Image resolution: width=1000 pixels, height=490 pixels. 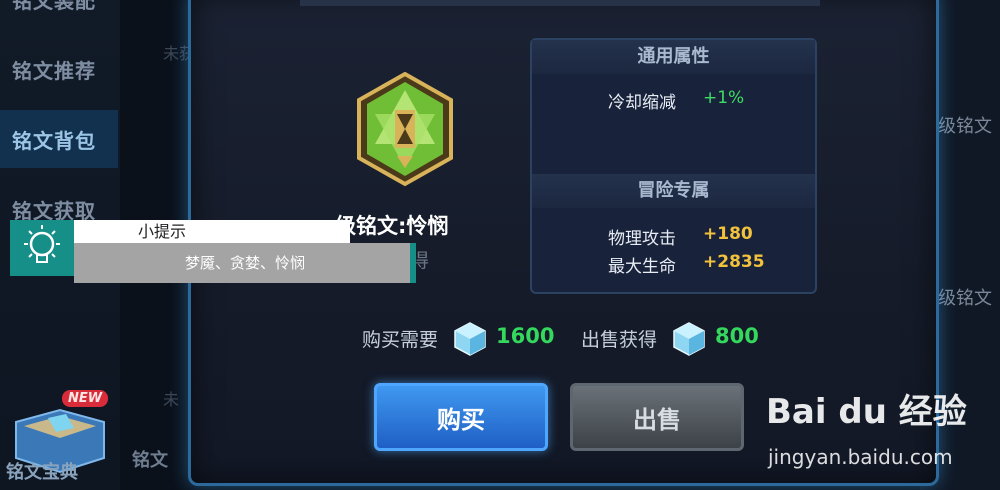 I want to click on prop-label: 物理攻击, so click(x=642, y=239).